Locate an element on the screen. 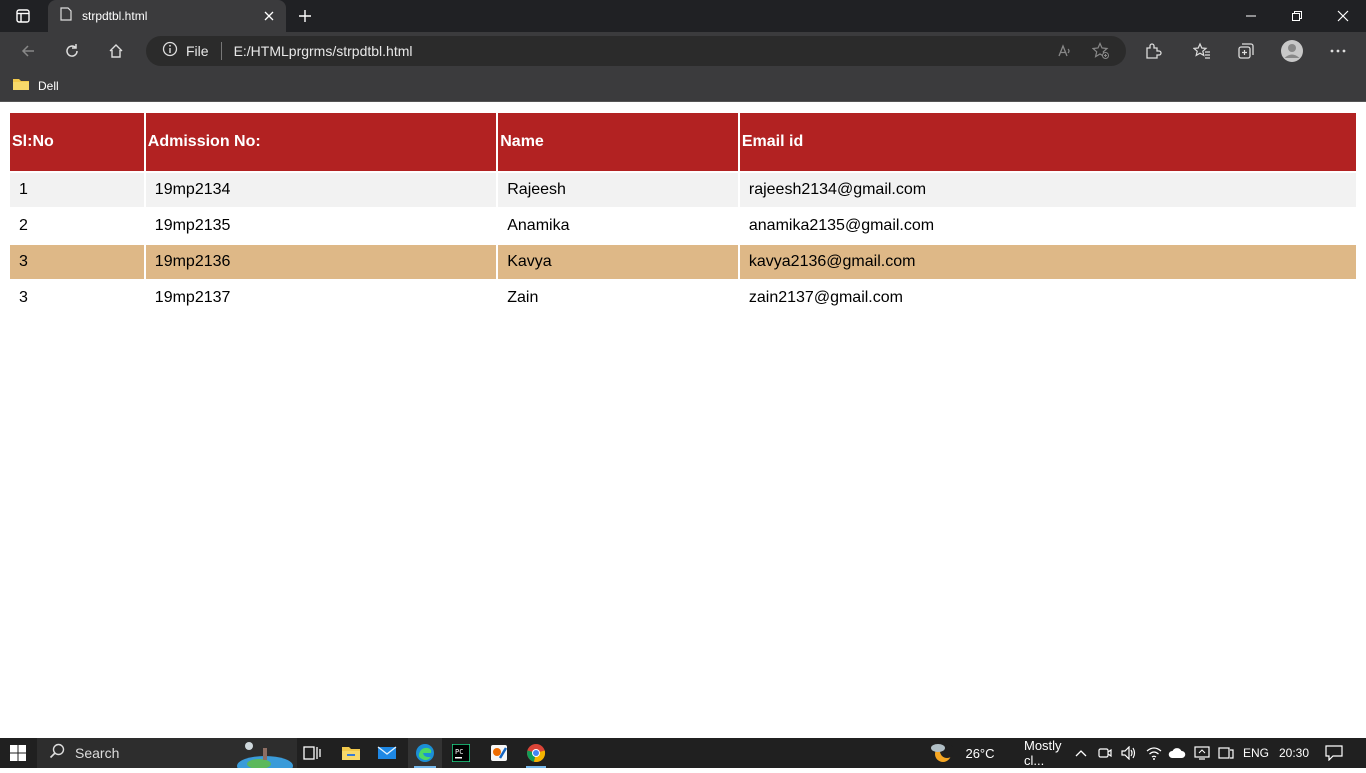  cell-name: Rajeesh is located at coordinates (618, 190).